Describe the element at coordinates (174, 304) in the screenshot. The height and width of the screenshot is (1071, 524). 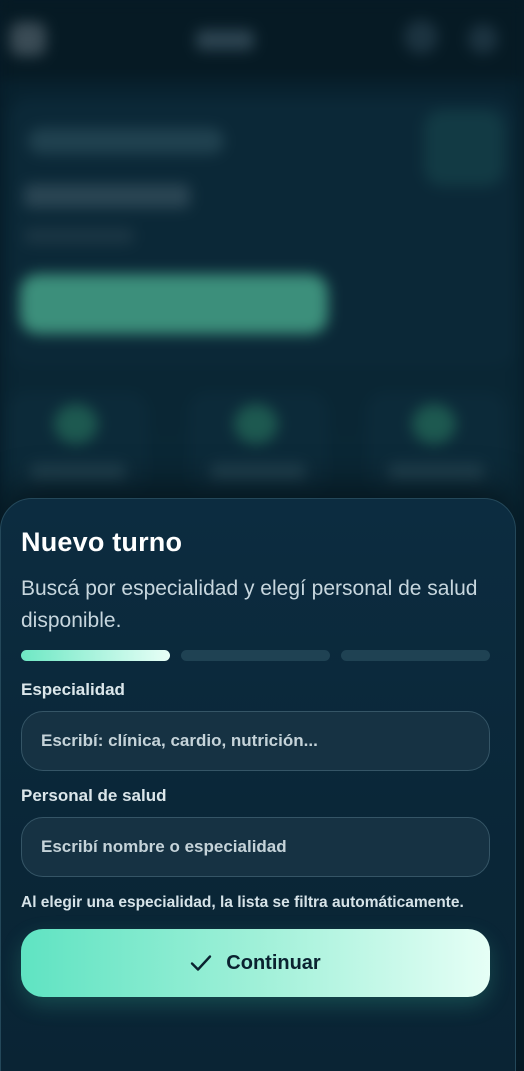
I see `background-cta-button` at that location.